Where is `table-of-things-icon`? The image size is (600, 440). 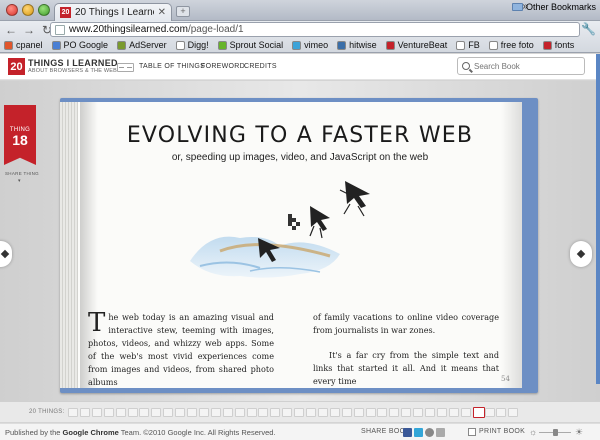
table-of-things-icon is located at coordinates (125, 67).